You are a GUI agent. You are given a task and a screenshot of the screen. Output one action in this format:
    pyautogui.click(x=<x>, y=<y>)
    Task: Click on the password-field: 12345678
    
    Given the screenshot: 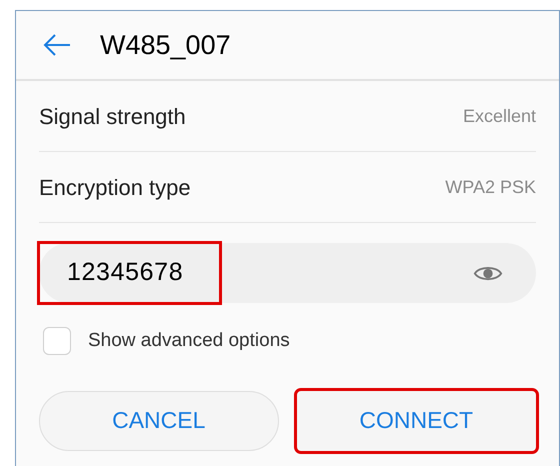 What is the action you would take?
    pyautogui.click(x=287, y=273)
    